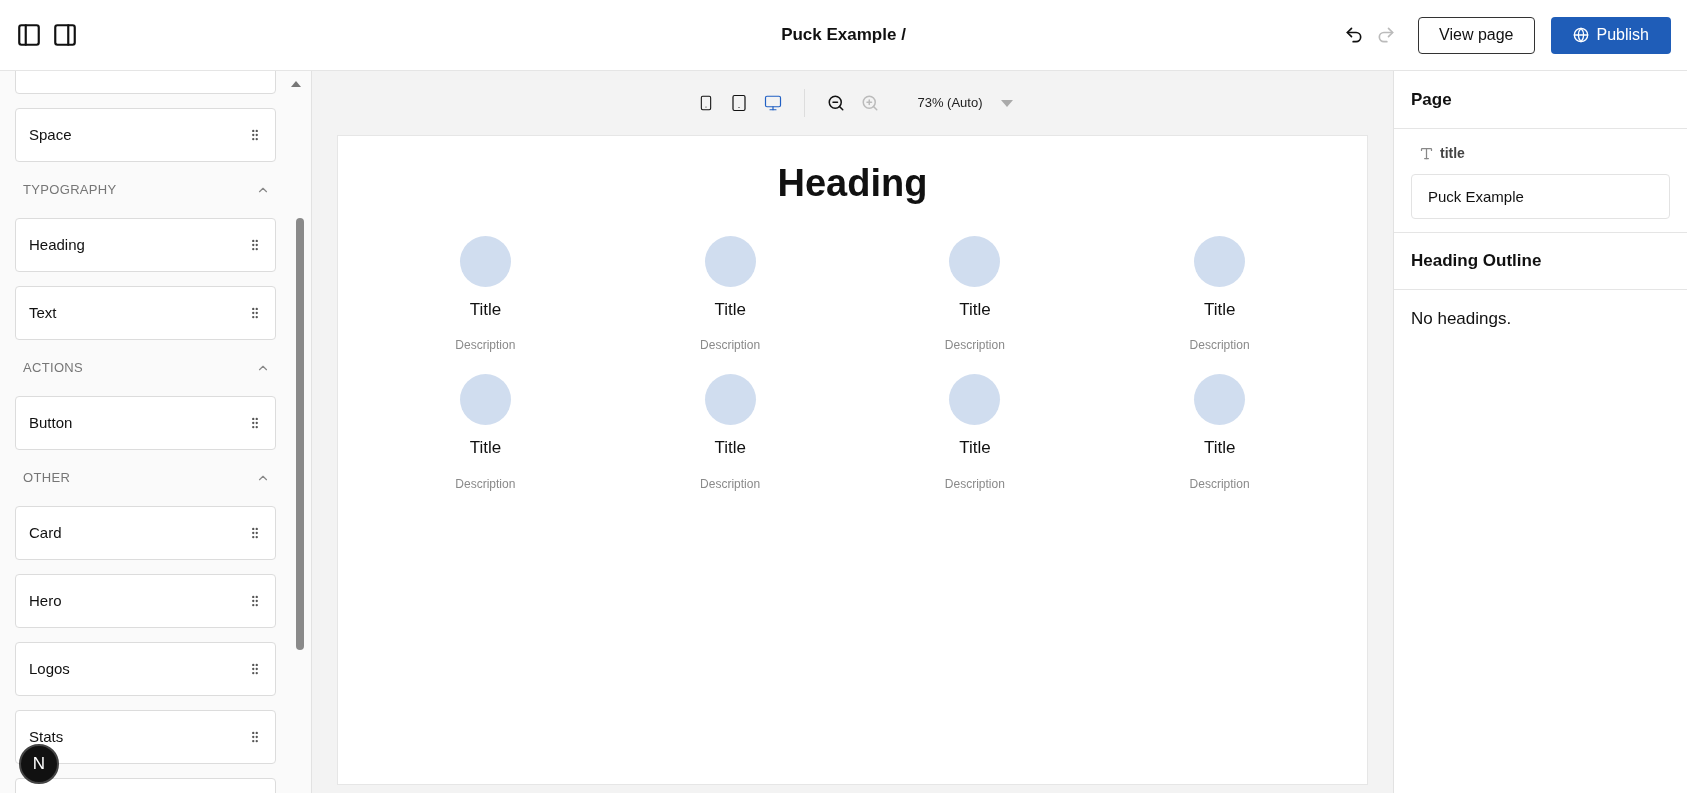  What do you see at coordinates (47, 478) in the screenshot?
I see `category-label: OTHER` at bounding box center [47, 478].